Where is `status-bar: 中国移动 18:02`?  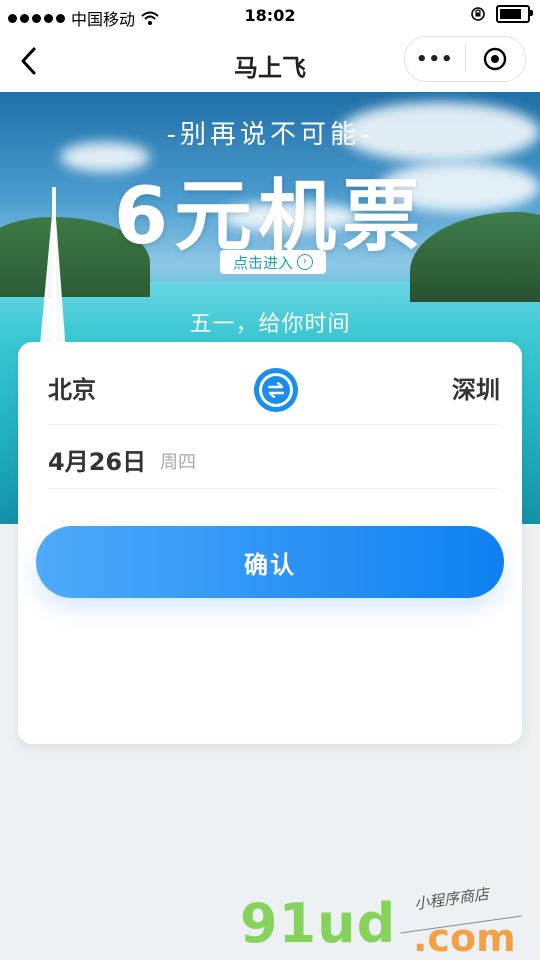
status-bar: 中国移动 18:02 is located at coordinates (270, 16).